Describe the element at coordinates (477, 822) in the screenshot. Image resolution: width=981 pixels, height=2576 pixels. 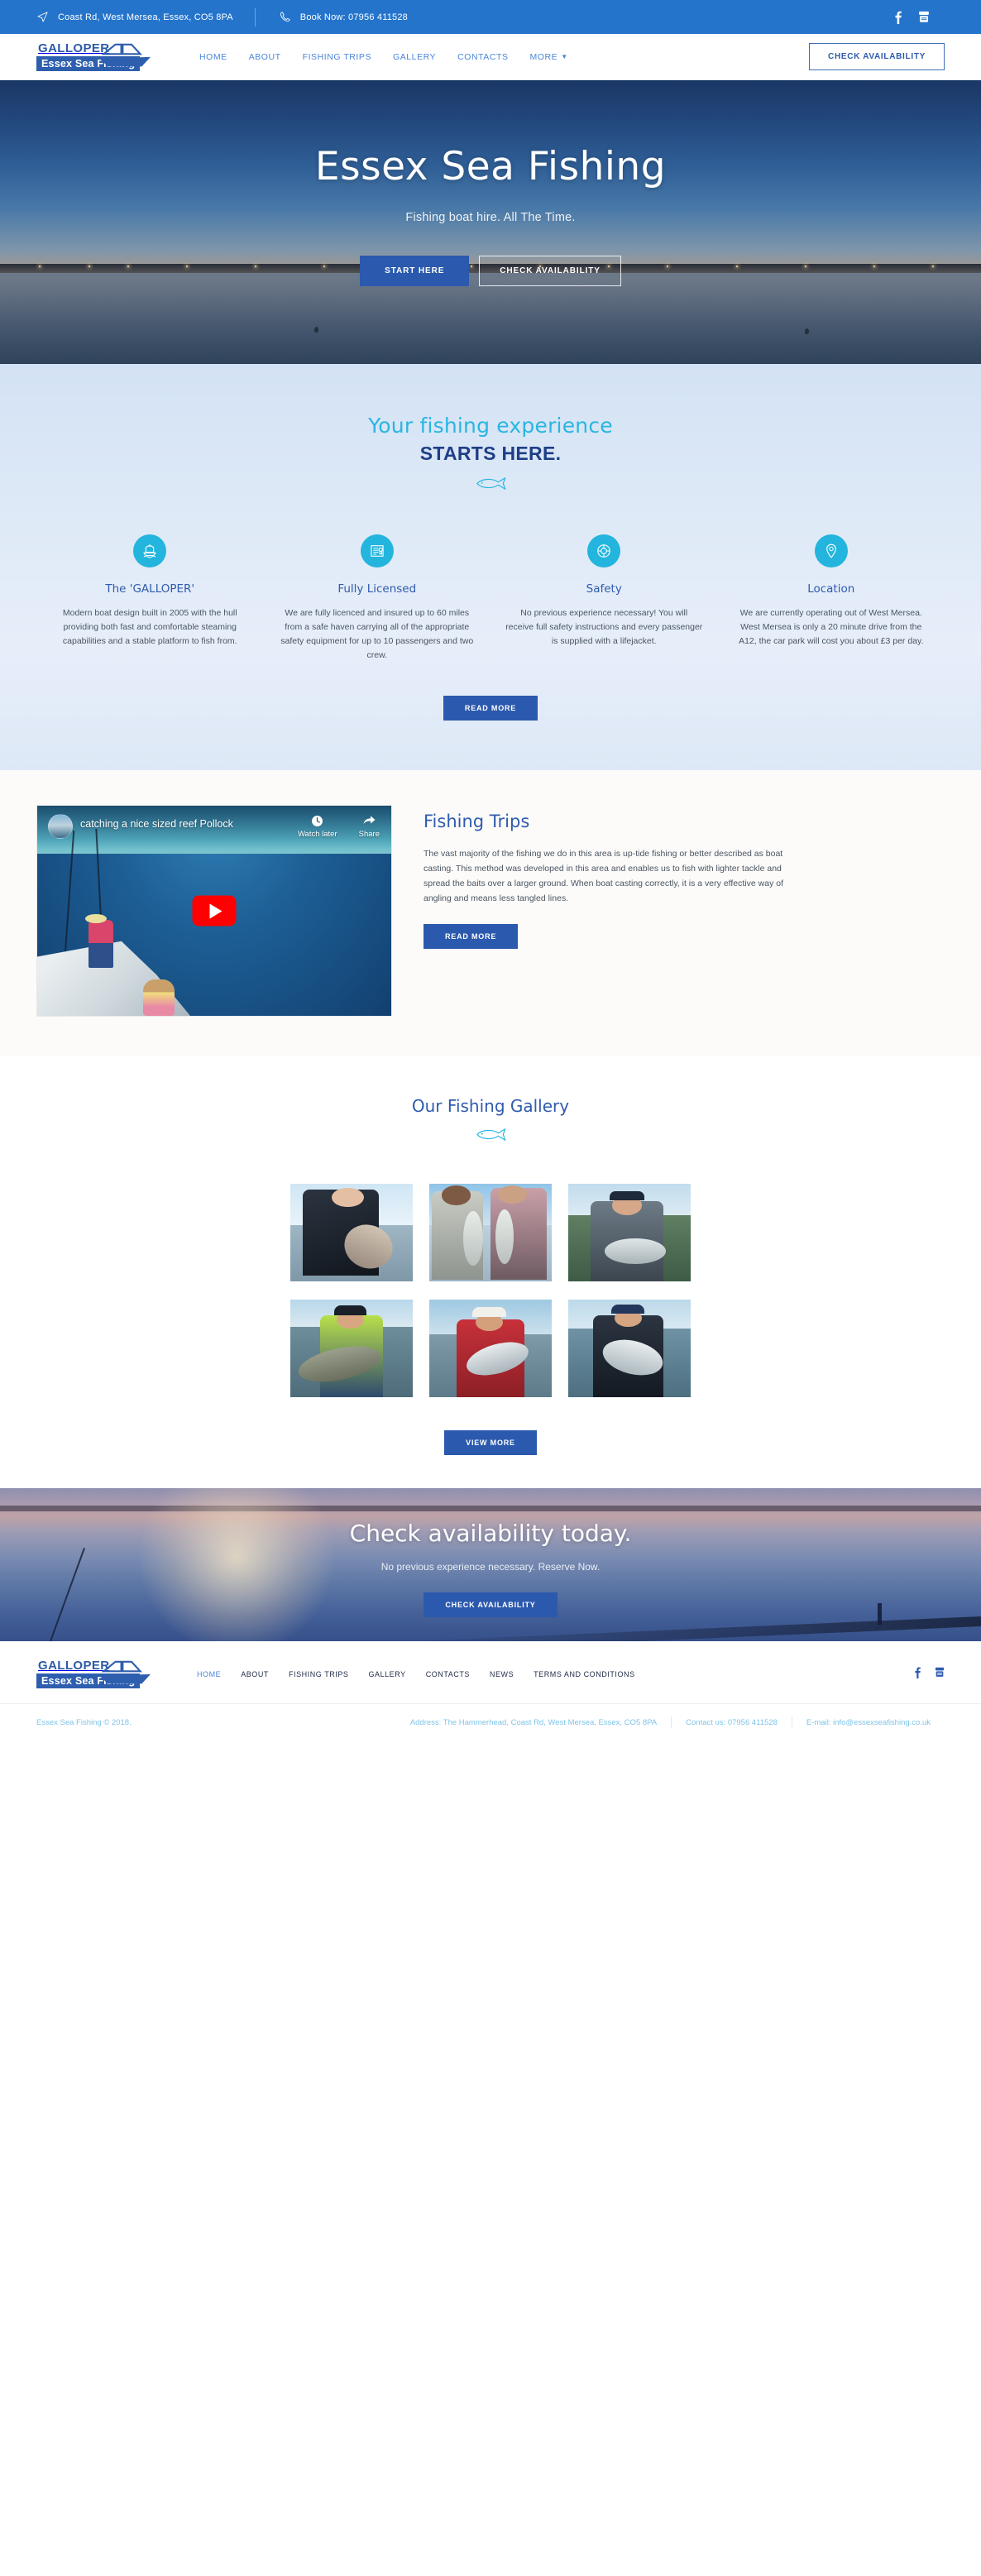
I see `fishing-trips-heading: Fishing Trips` at that location.